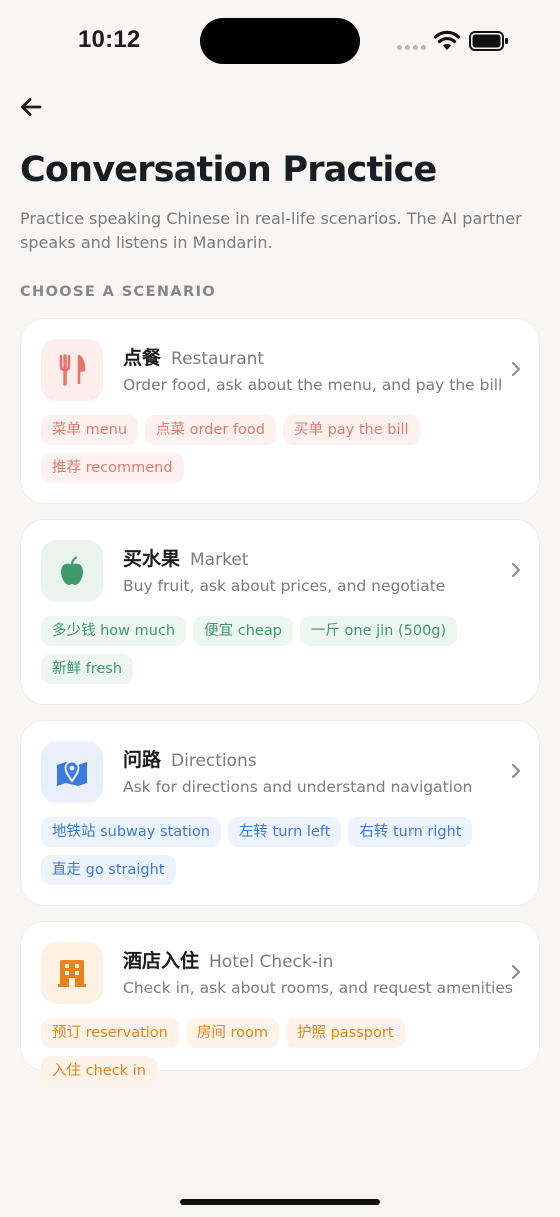  What do you see at coordinates (232, 1033) in the screenshot?
I see `vocab-tag: 房间 room` at bounding box center [232, 1033].